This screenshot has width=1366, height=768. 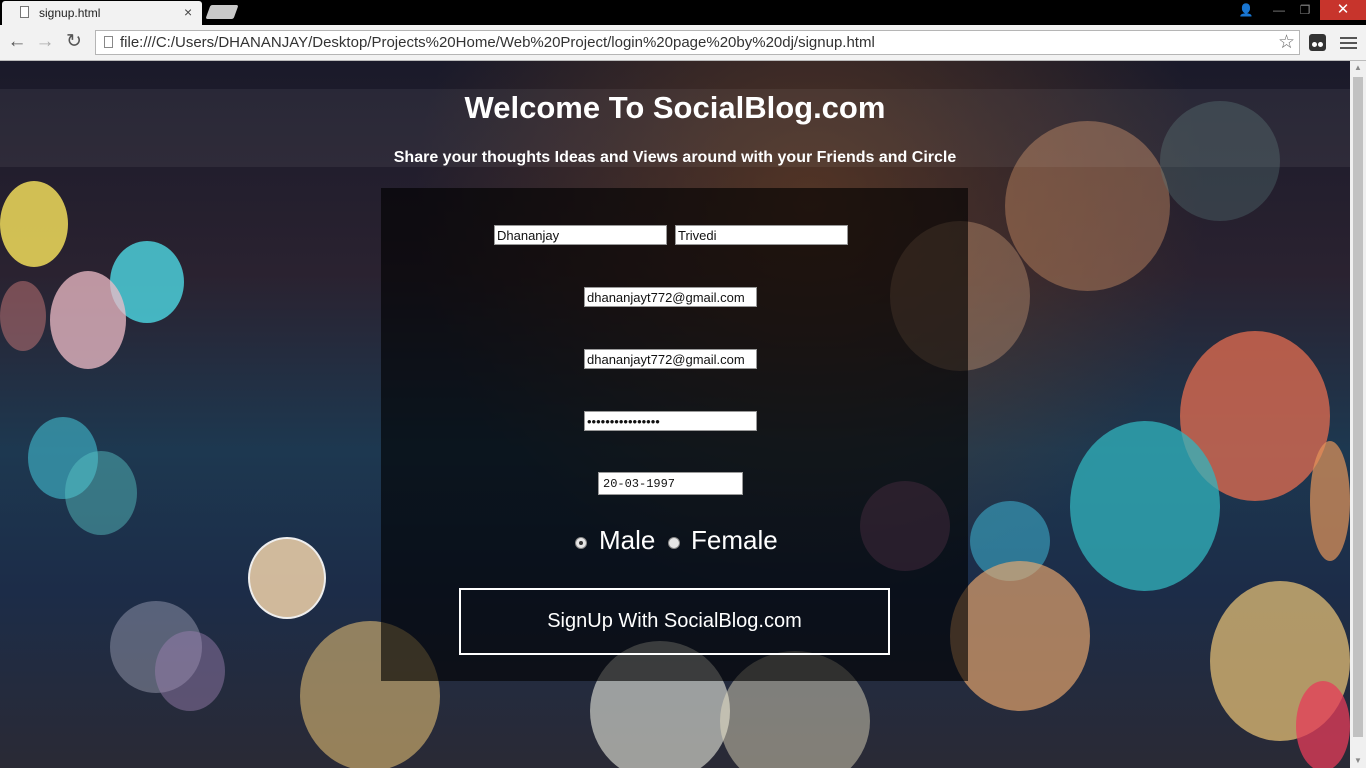 I want to click on password-input, so click(x=670, y=421).